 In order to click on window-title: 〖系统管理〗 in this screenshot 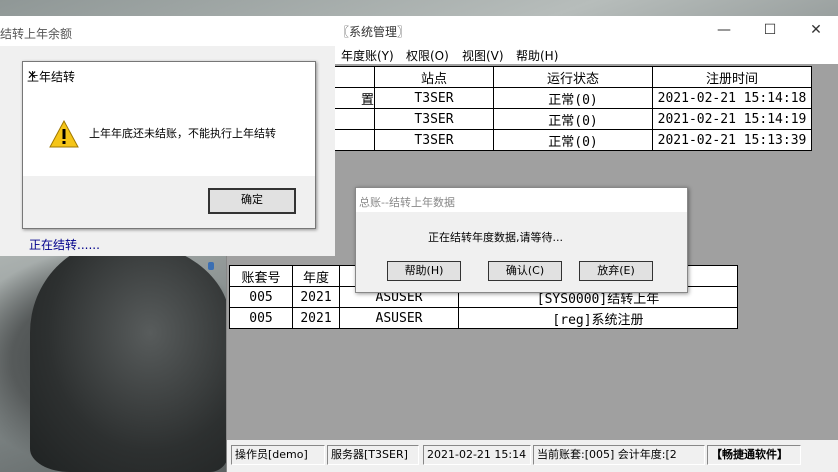, I will do `click(373, 32)`.